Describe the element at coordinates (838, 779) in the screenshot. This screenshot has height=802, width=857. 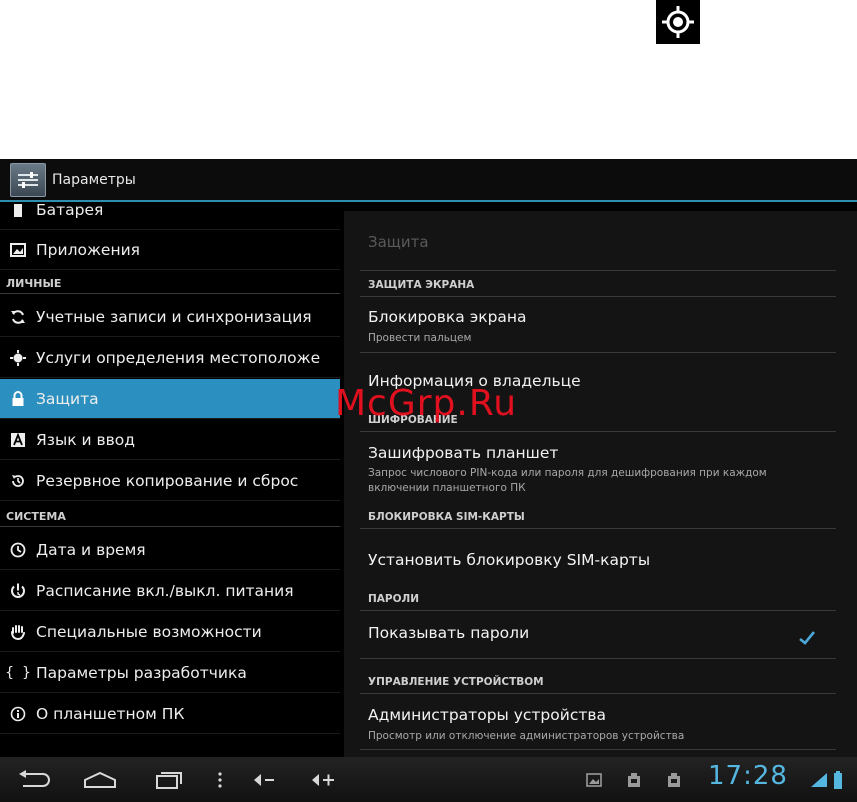
I see `battery-status-icon` at that location.